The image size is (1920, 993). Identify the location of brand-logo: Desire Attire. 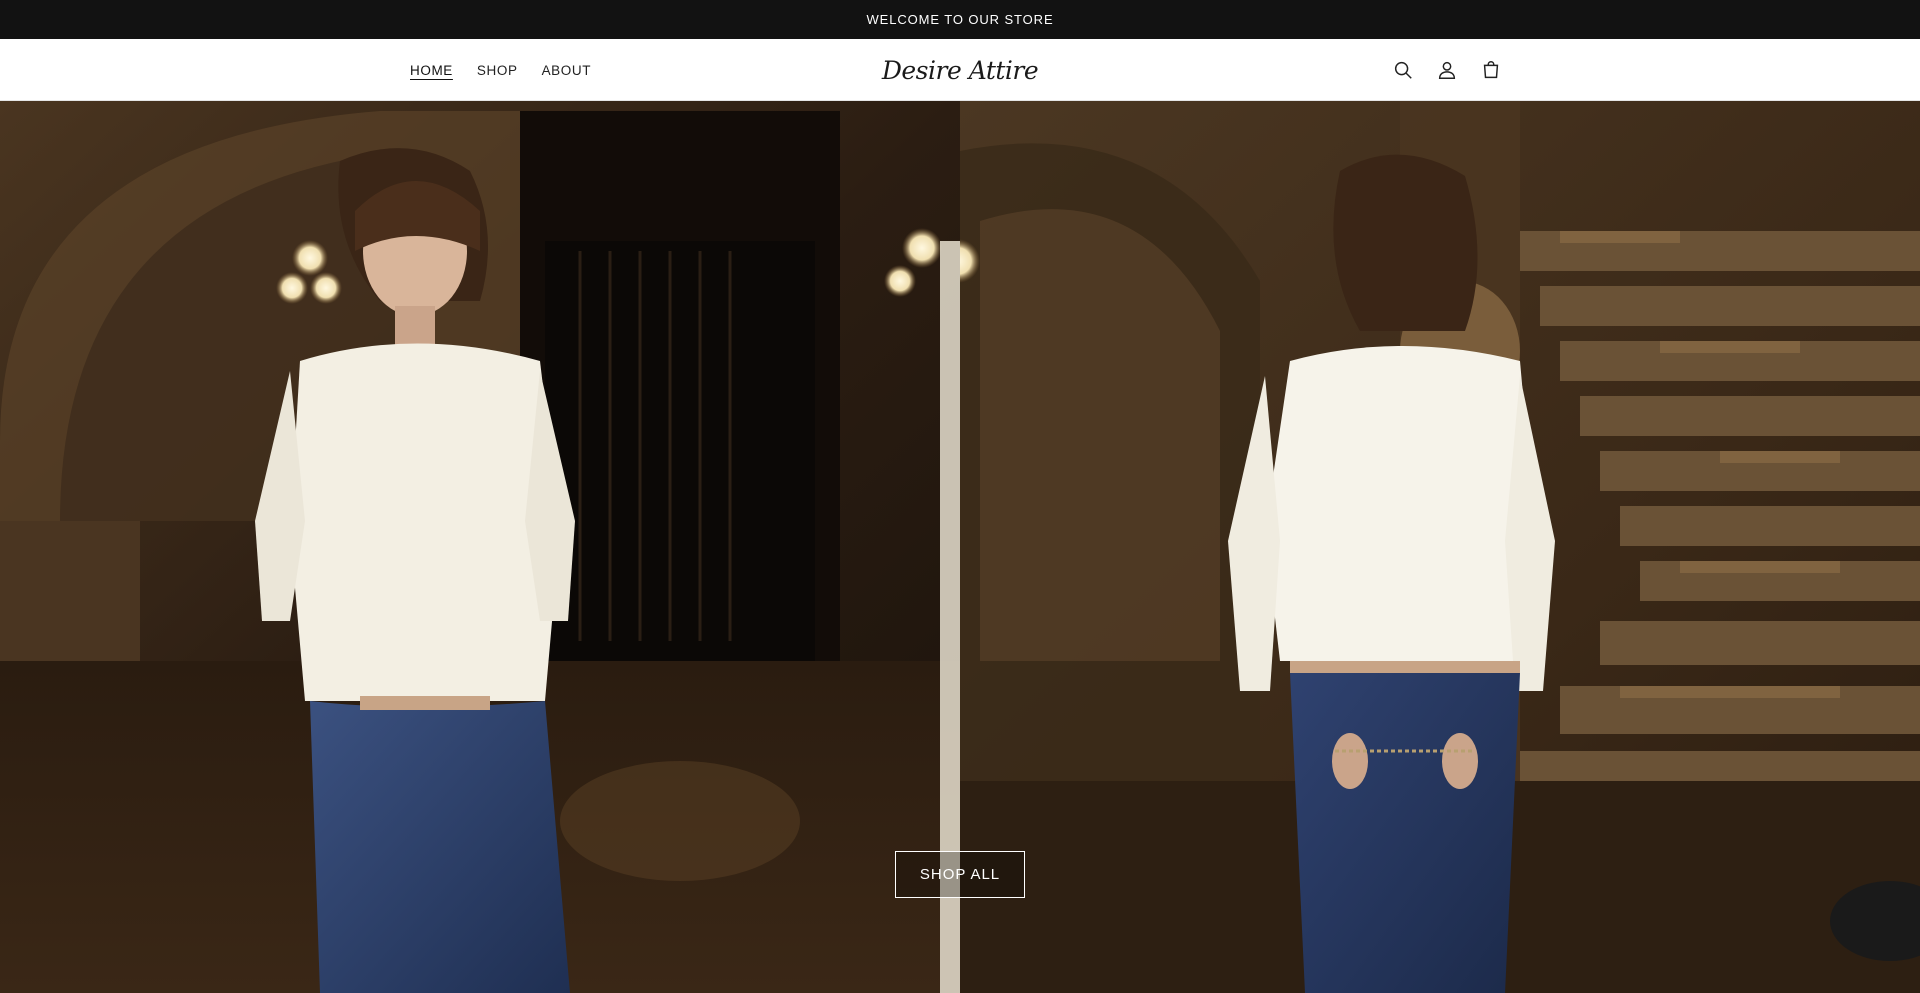
(960, 70).